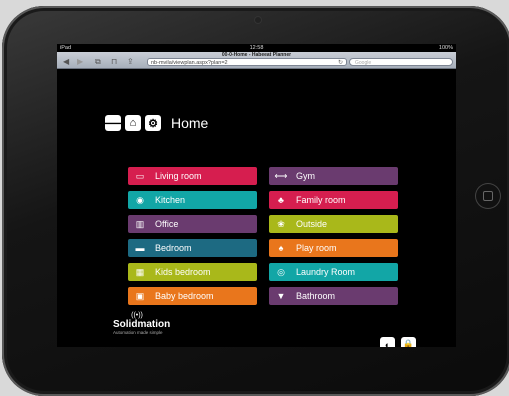 The width and height of the screenshot is (509, 396). I want to click on room-button-kitchen: ◉ Kitchen, so click(192, 200).